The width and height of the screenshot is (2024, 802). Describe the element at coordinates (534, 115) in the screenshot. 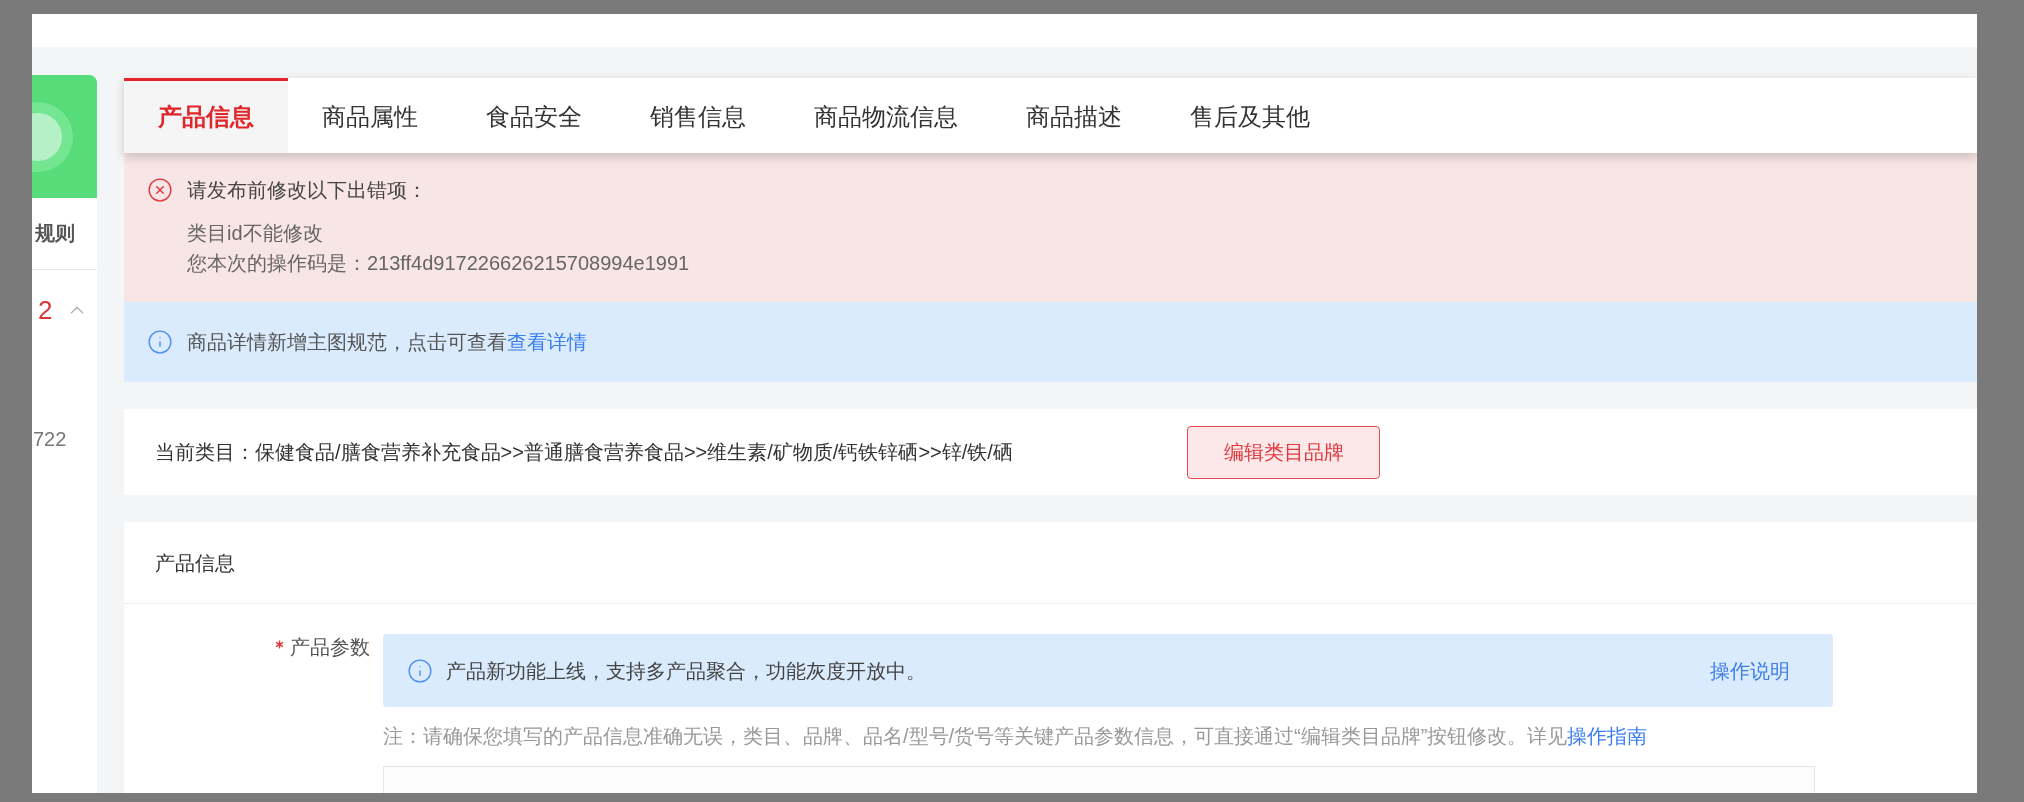

I see `tab: 食品安全` at that location.